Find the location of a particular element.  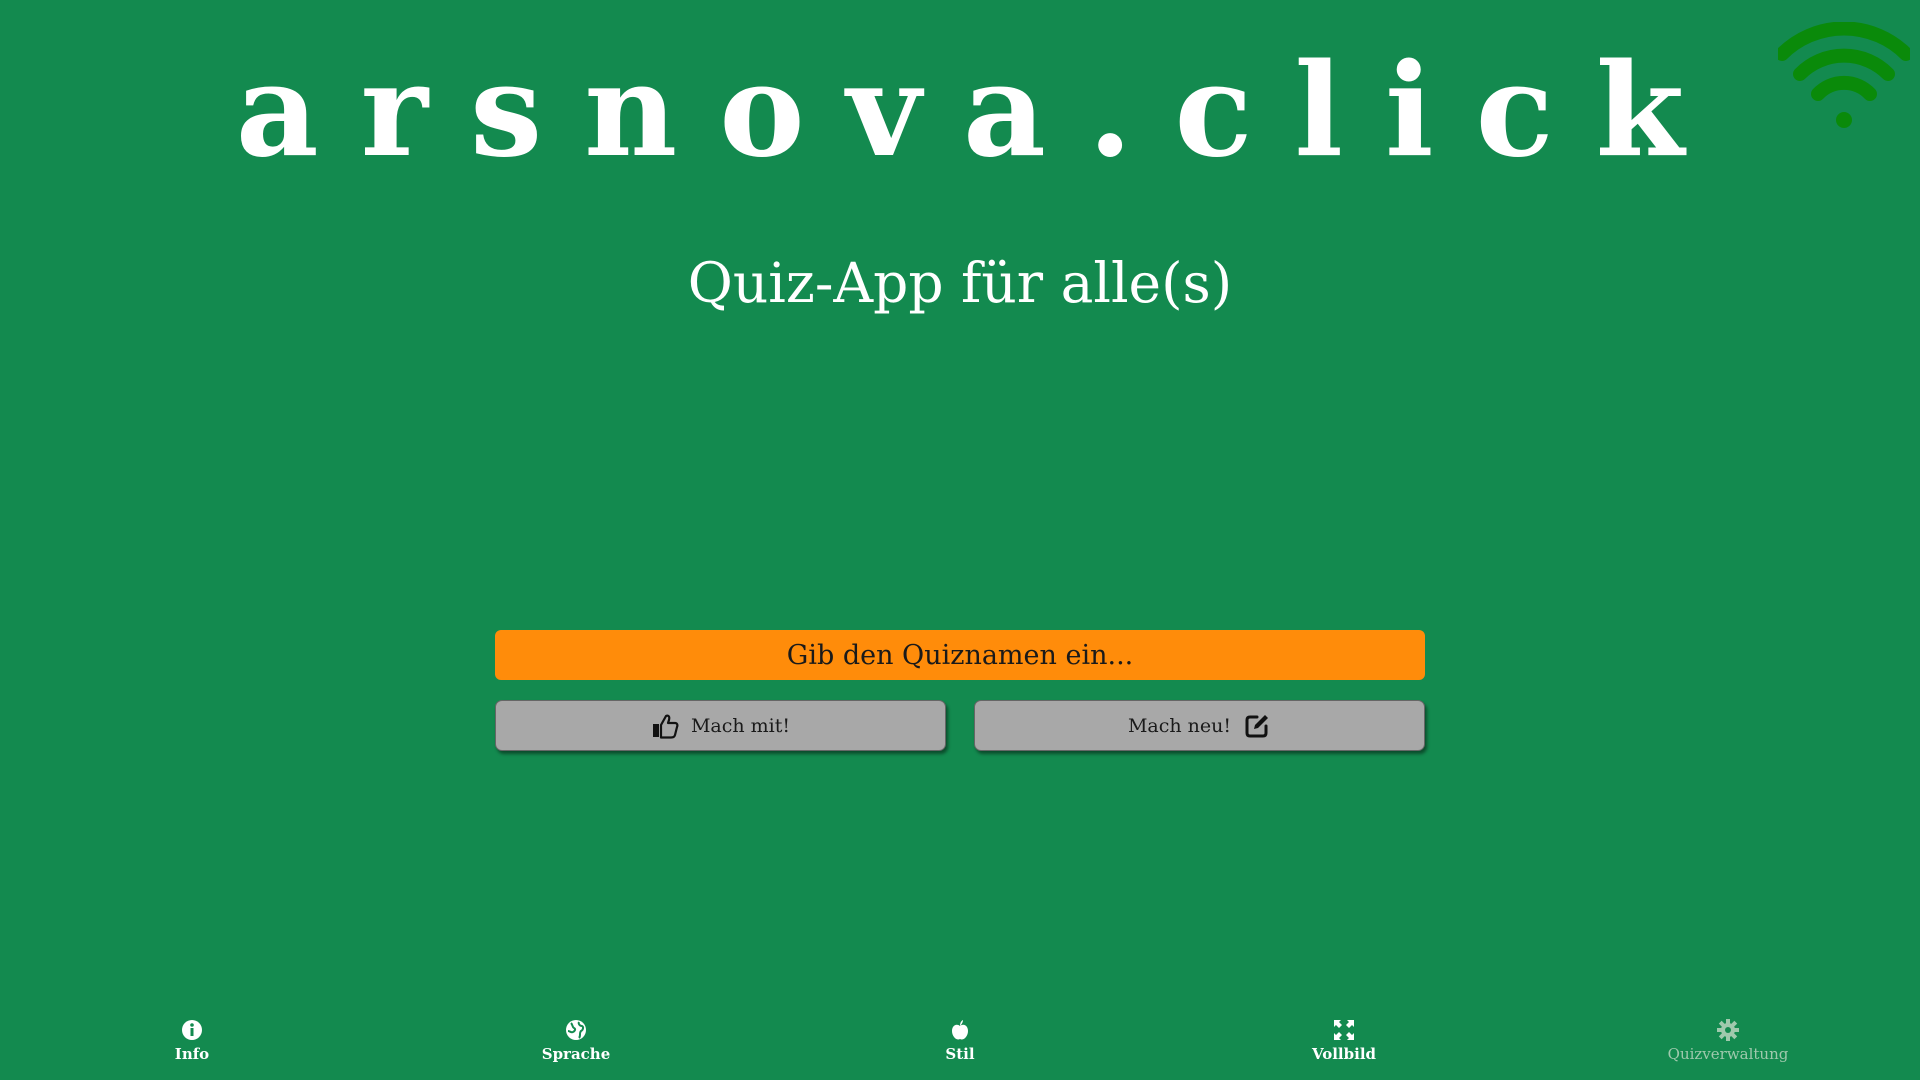

quiz-name-input is located at coordinates (960, 655).